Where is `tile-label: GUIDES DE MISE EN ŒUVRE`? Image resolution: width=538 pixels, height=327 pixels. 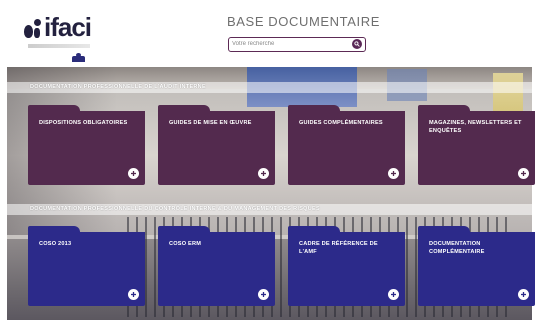 tile-label: GUIDES DE MISE EN ŒUVRE is located at coordinates (210, 123).